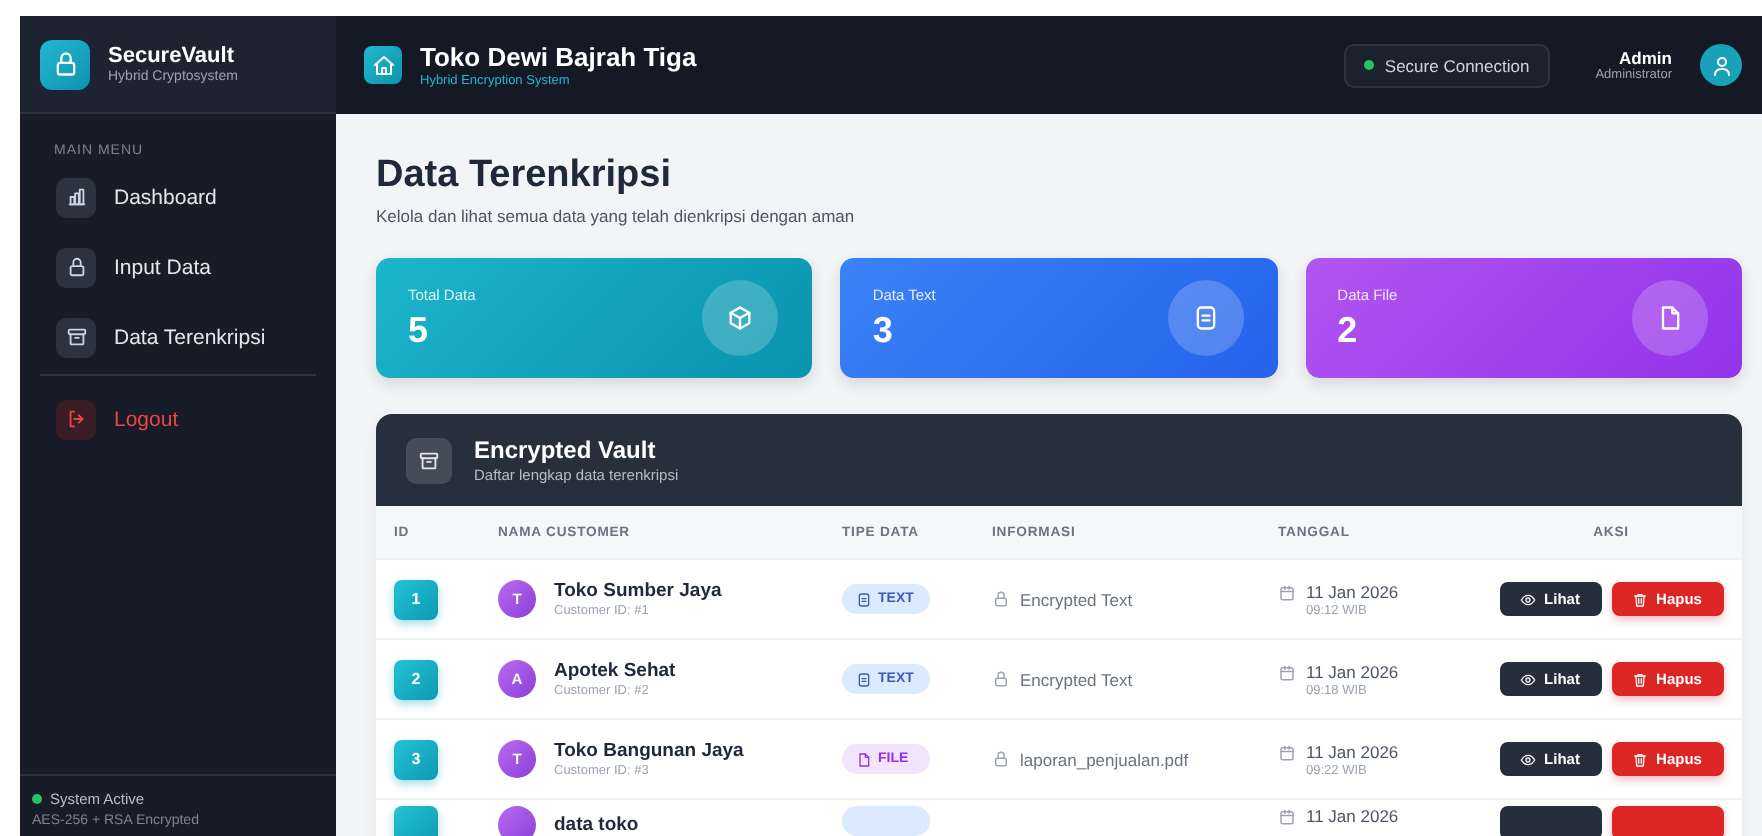 The width and height of the screenshot is (1762, 836). What do you see at coordinates (1644, 58) in the screenshot?
I see `user-name: Admin` at bounding box center [1644, 58].